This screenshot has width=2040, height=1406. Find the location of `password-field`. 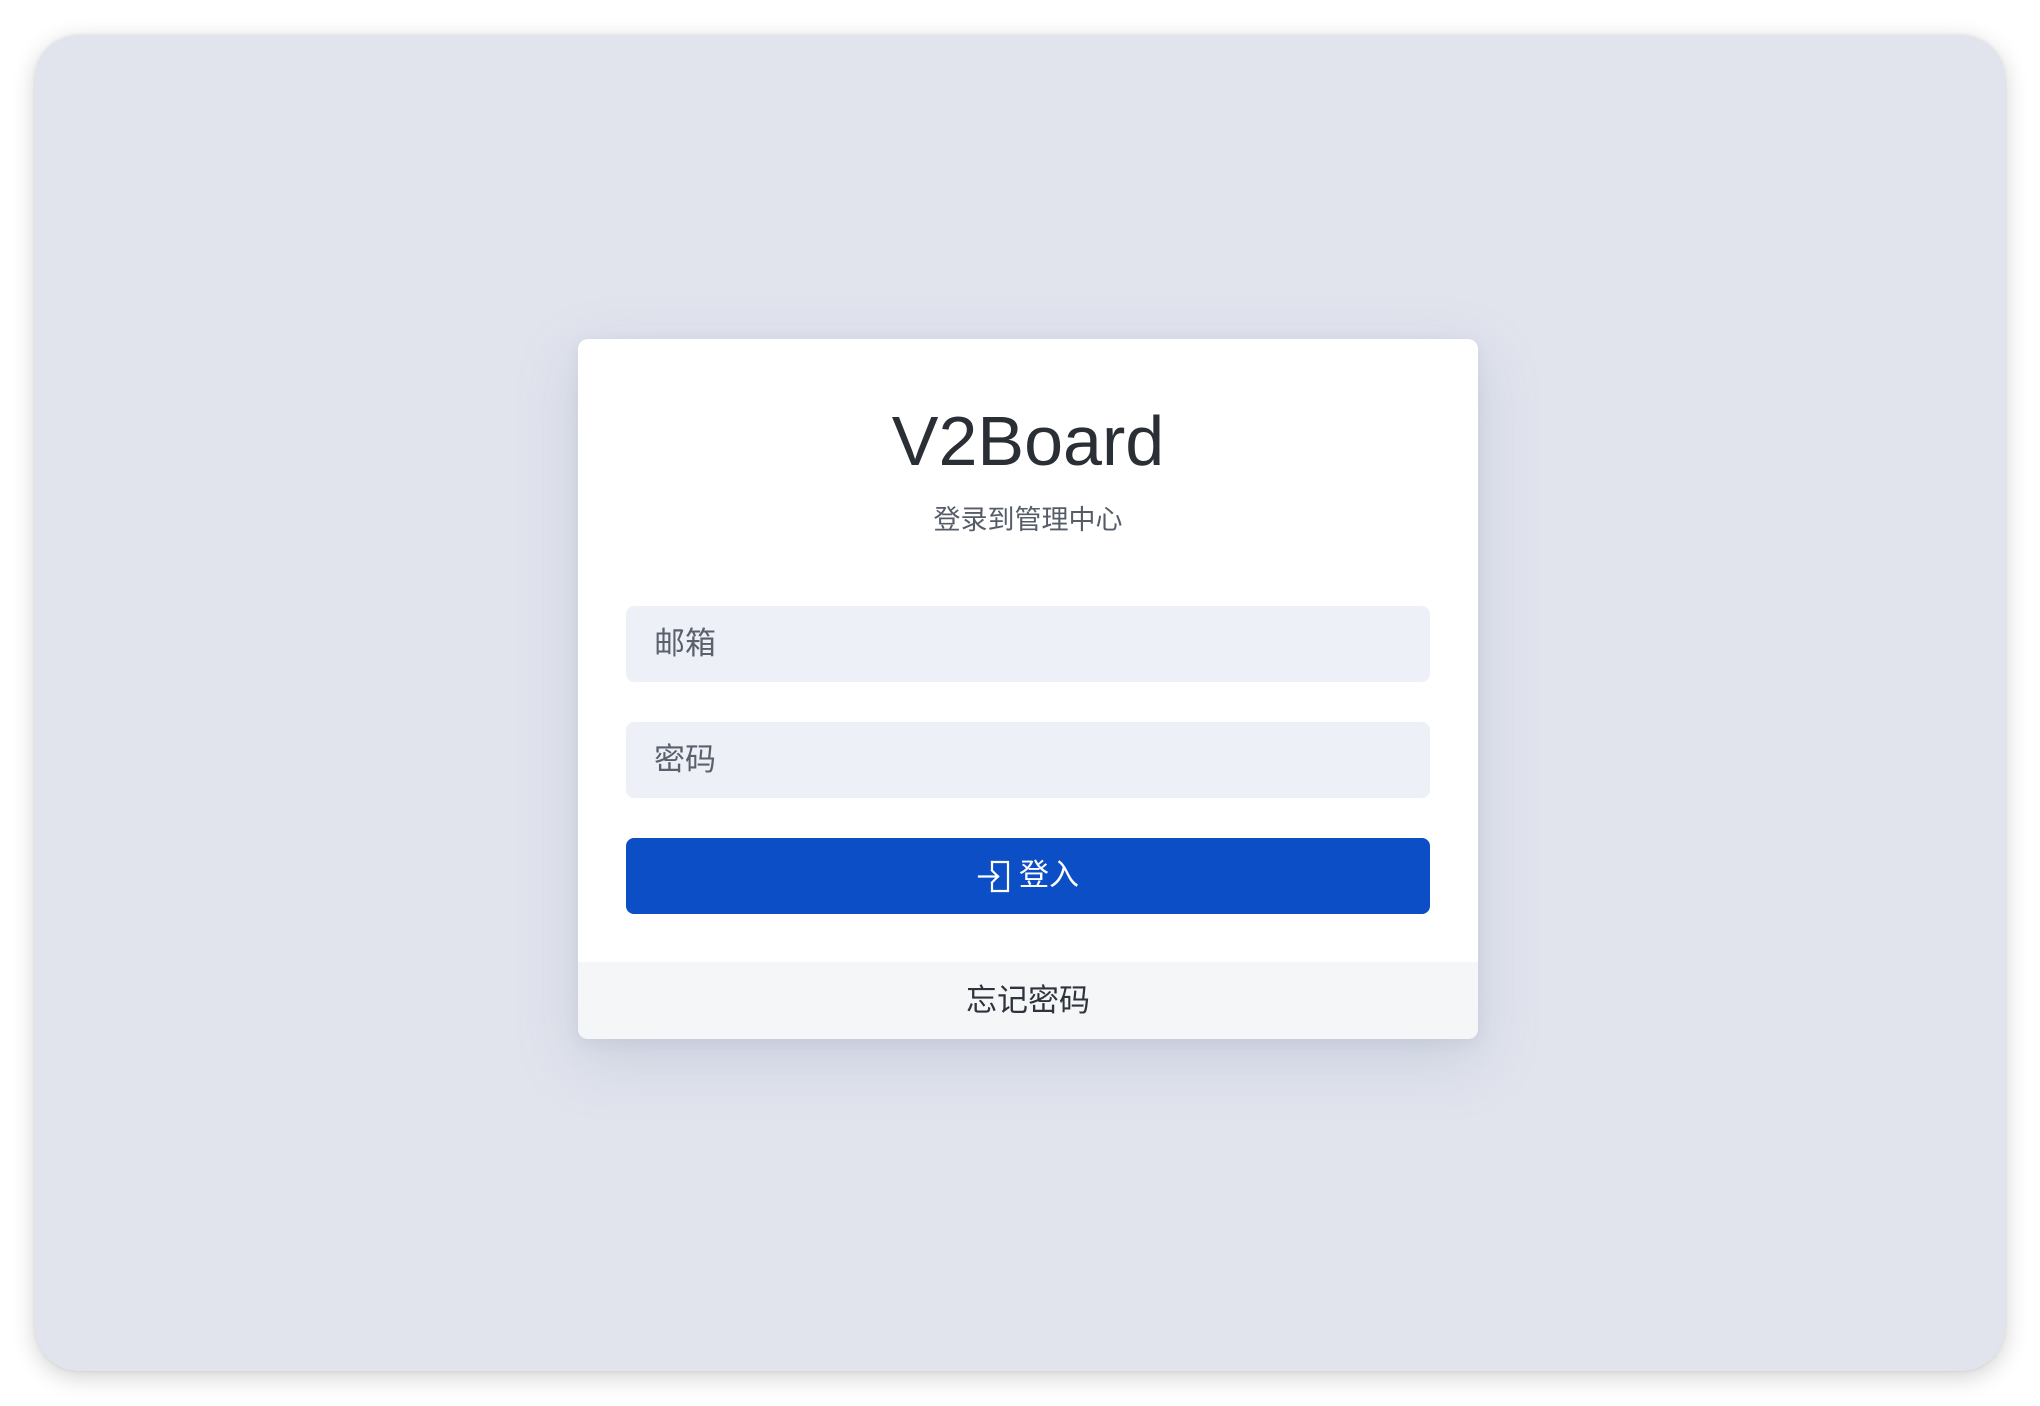

password-field is located at coordinates (1028, 760).